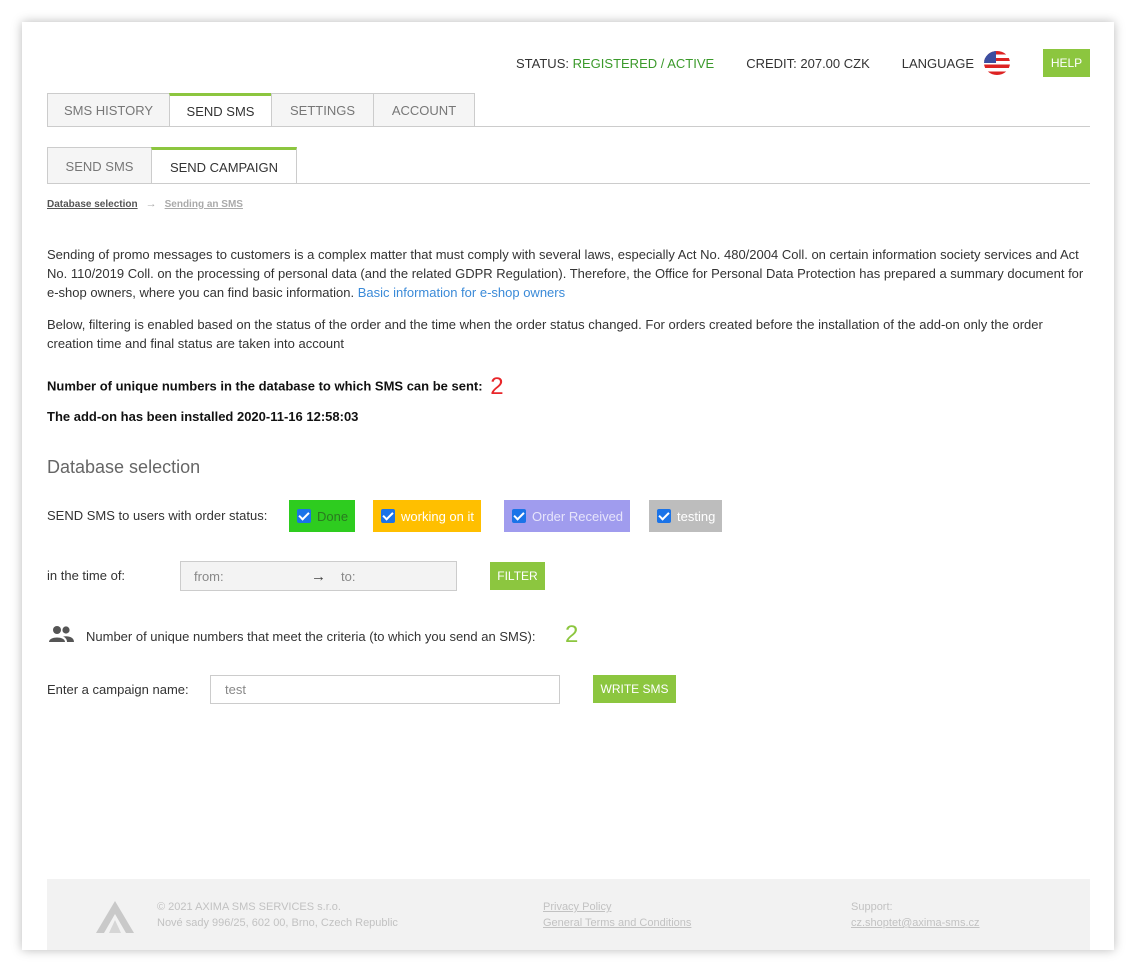 The height and width of the screenshot is (973, 1136). Describe the element at coordinates (567, 516) in the screenshot. I see `status-chip-order-received: Order Received` at that location.